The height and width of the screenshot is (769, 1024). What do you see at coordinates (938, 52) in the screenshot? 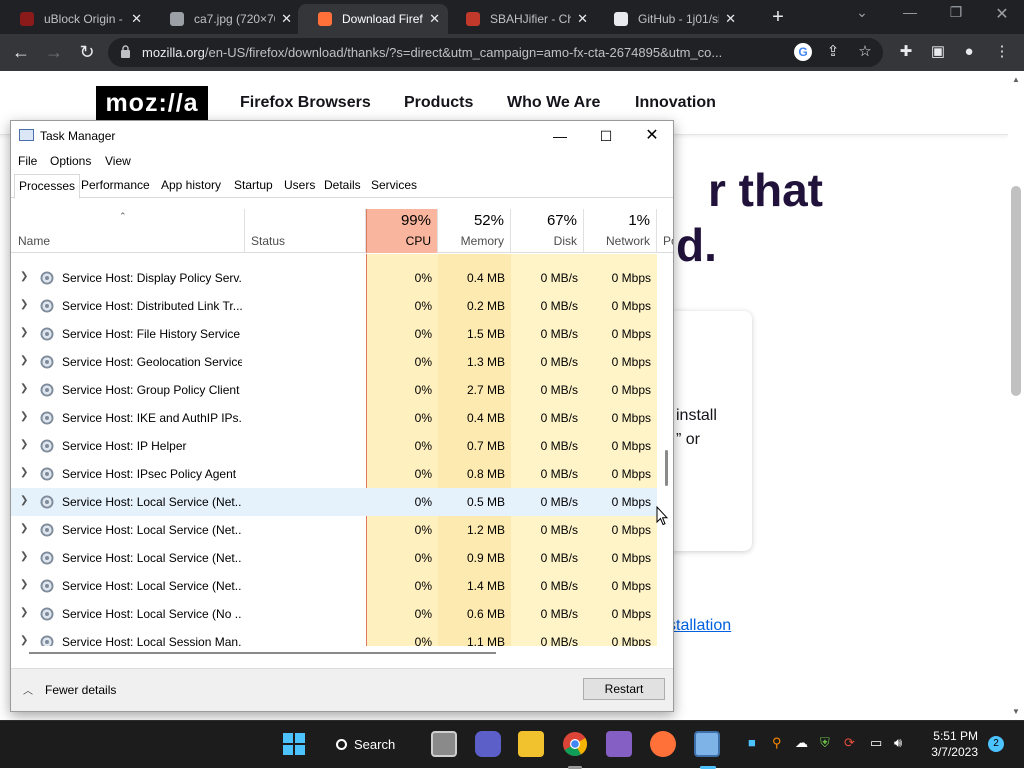
I see `side-panel-icon: ▣` at bounding box center [938, 52].